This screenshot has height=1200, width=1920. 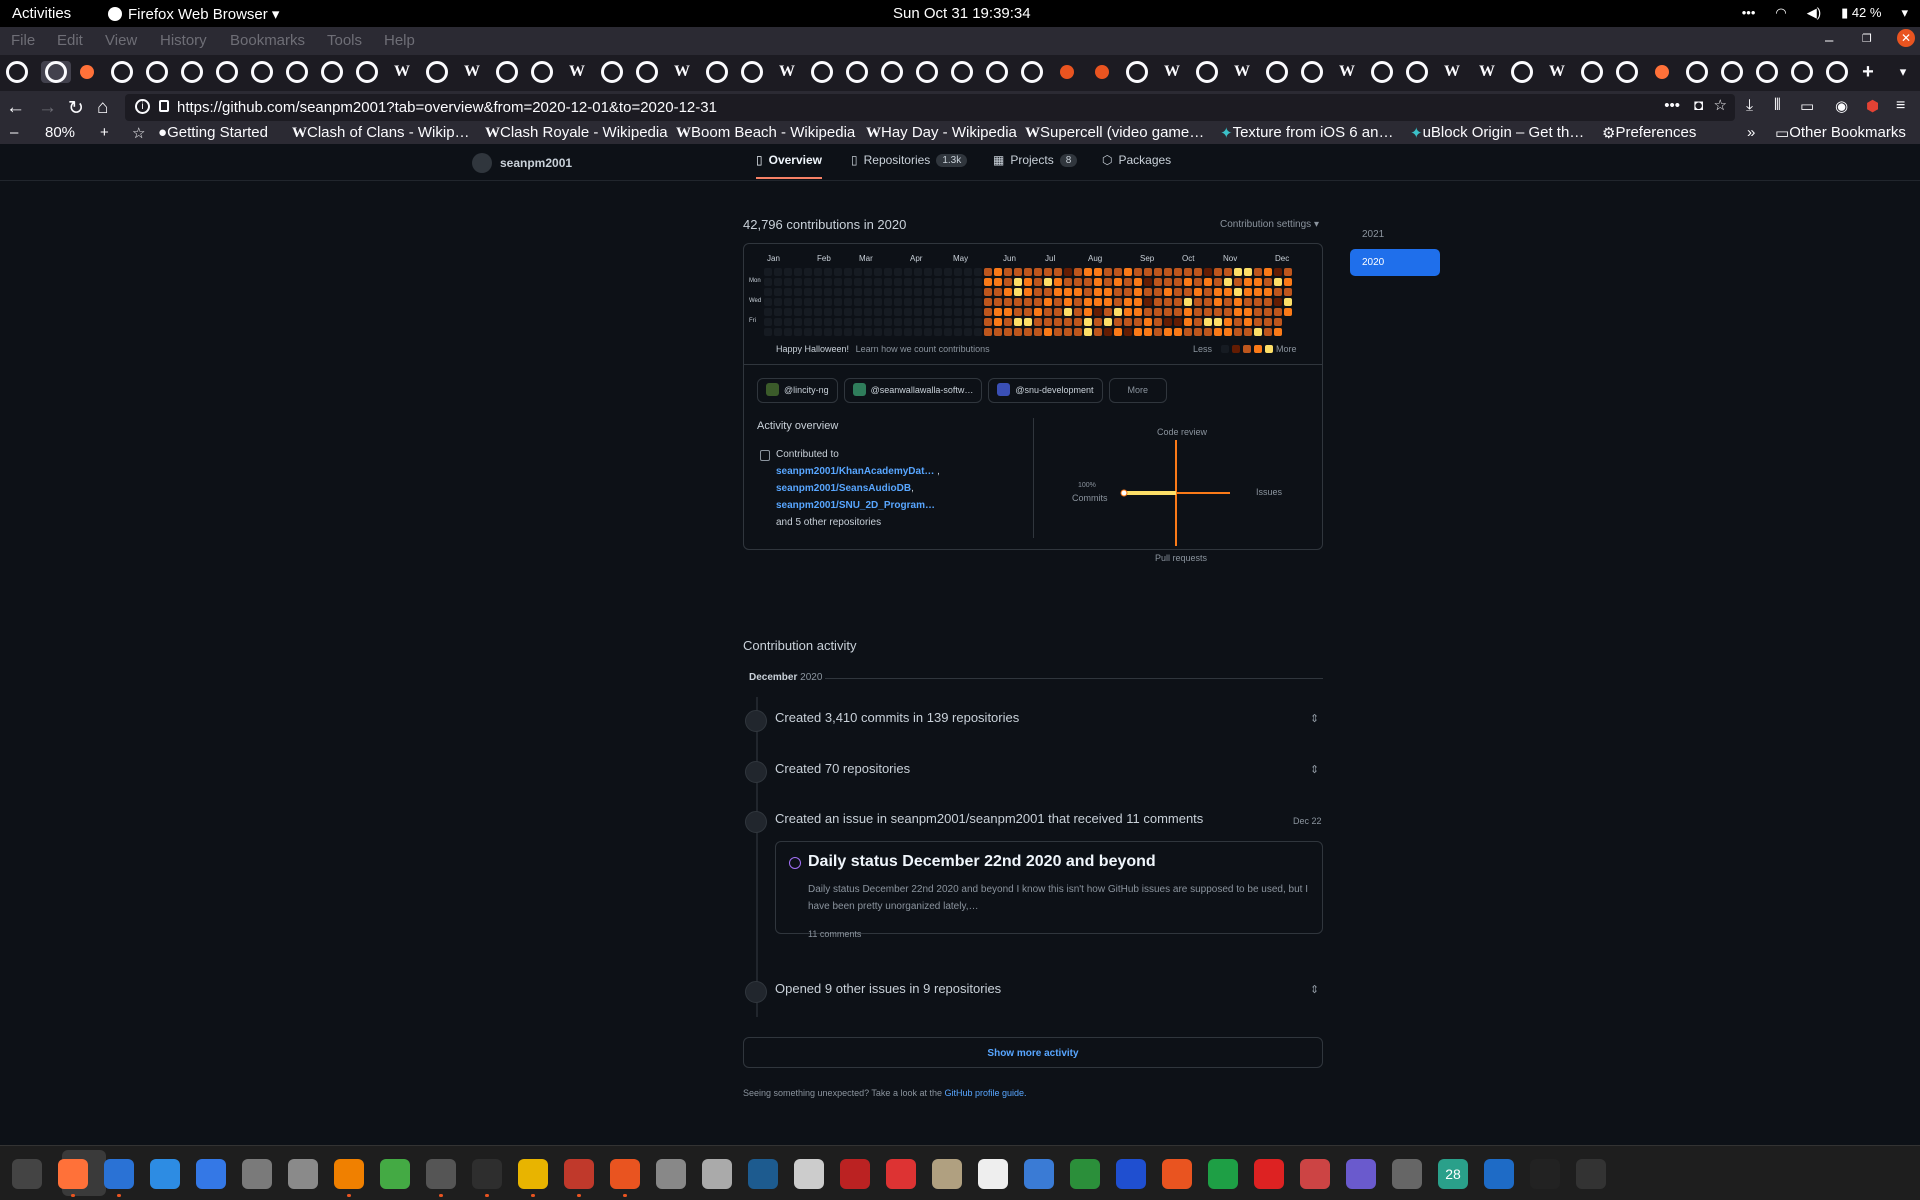 I want to click on sidebar-icon: ▭, so click(x=1807, y=106).